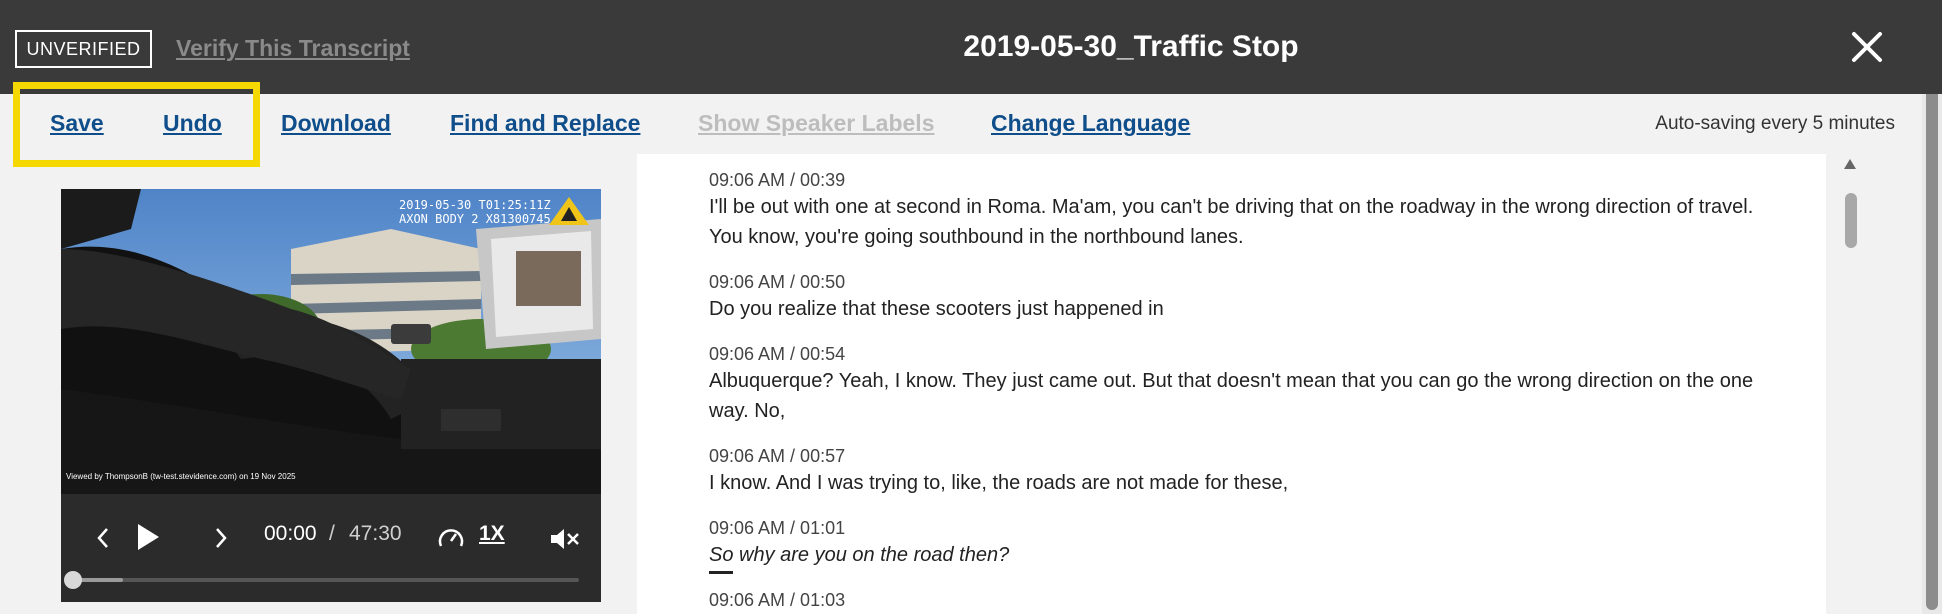 This screenshot has height=614, width=1942. What do you see at coordinates (777, 180) in the screenshot?
I see `transcript-timestamp: 09:06 AM / 00:39` at bounding box center [777, 180].